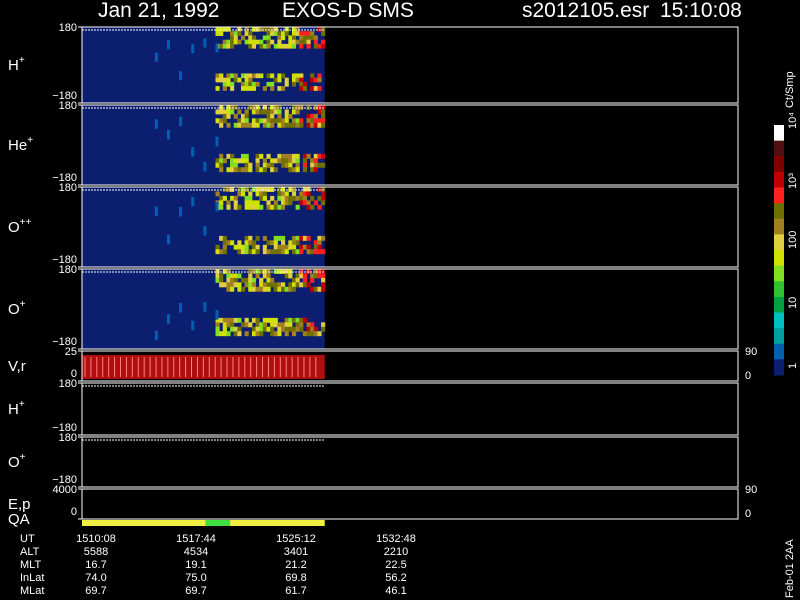  What do you see at coordinates (96, 539) in the screenshot?
I see `table-cell: 1510:08` at bounding box center [96, 539].